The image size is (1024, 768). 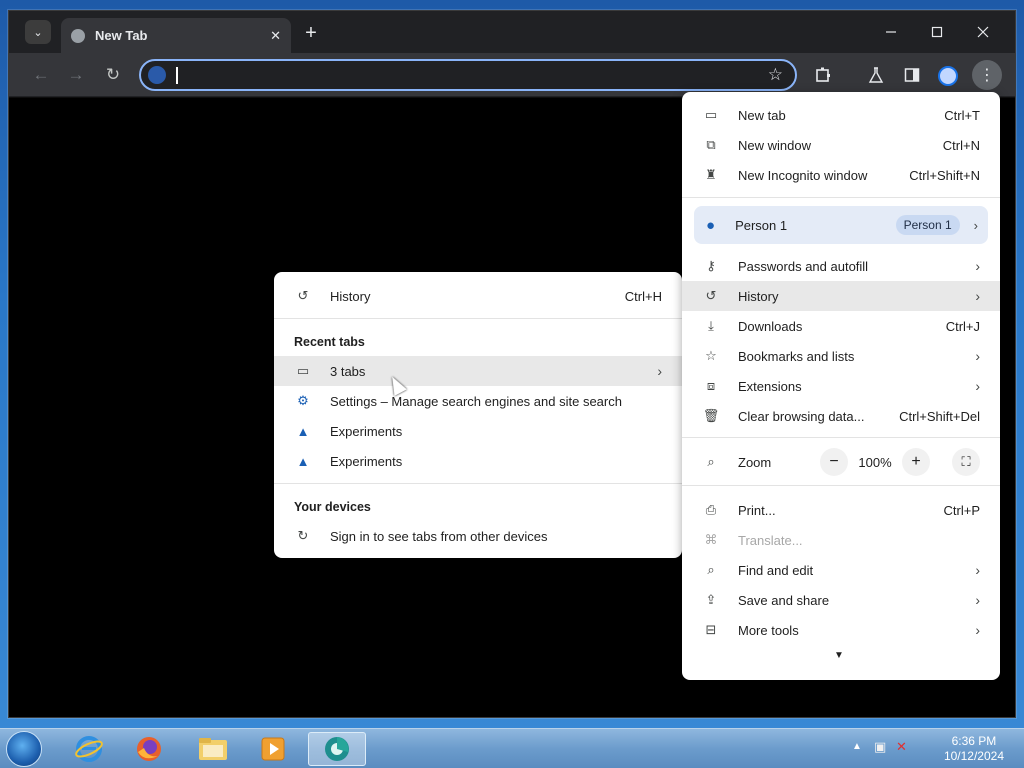 What do you see at coordinates (916, 462) in the screenshot?
I see `zoom-in-button: +` at bounding box center [916, 462].